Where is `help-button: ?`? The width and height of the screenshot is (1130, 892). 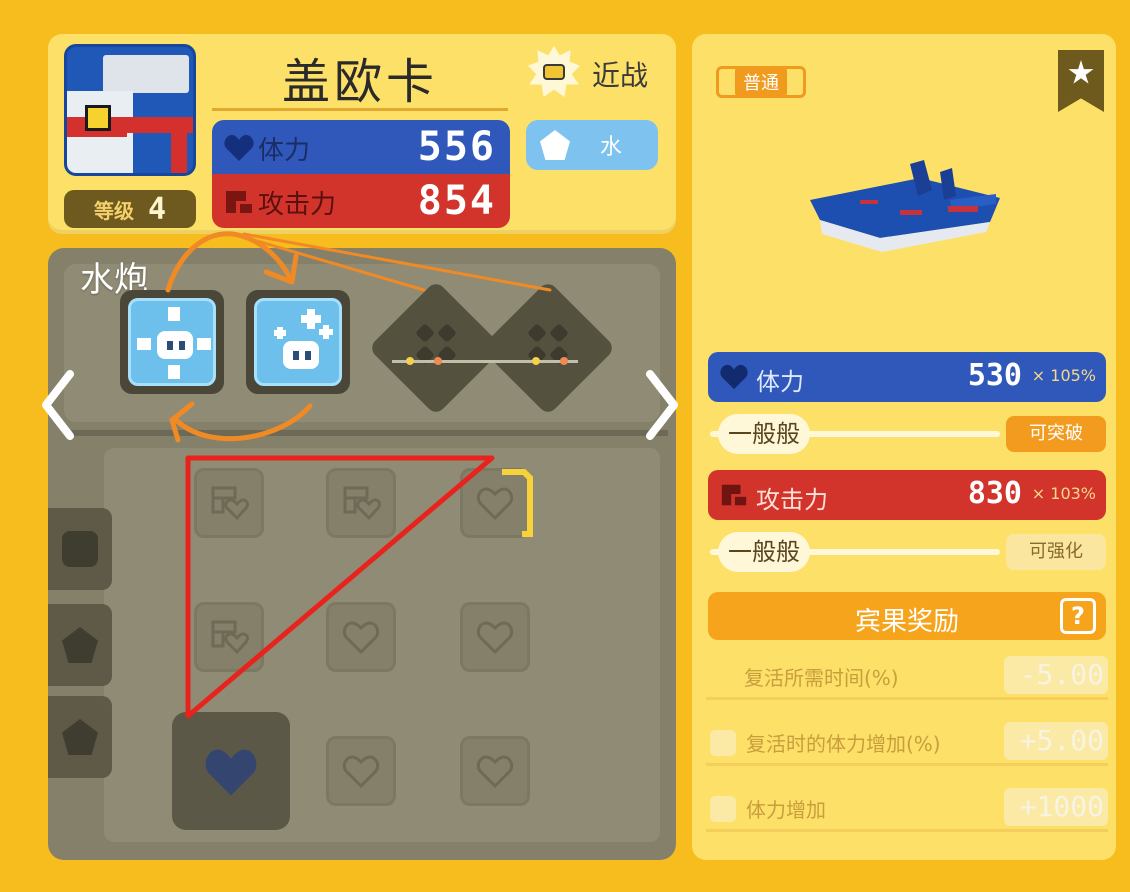 help-button: ? is located at coordinates (1078, 616).